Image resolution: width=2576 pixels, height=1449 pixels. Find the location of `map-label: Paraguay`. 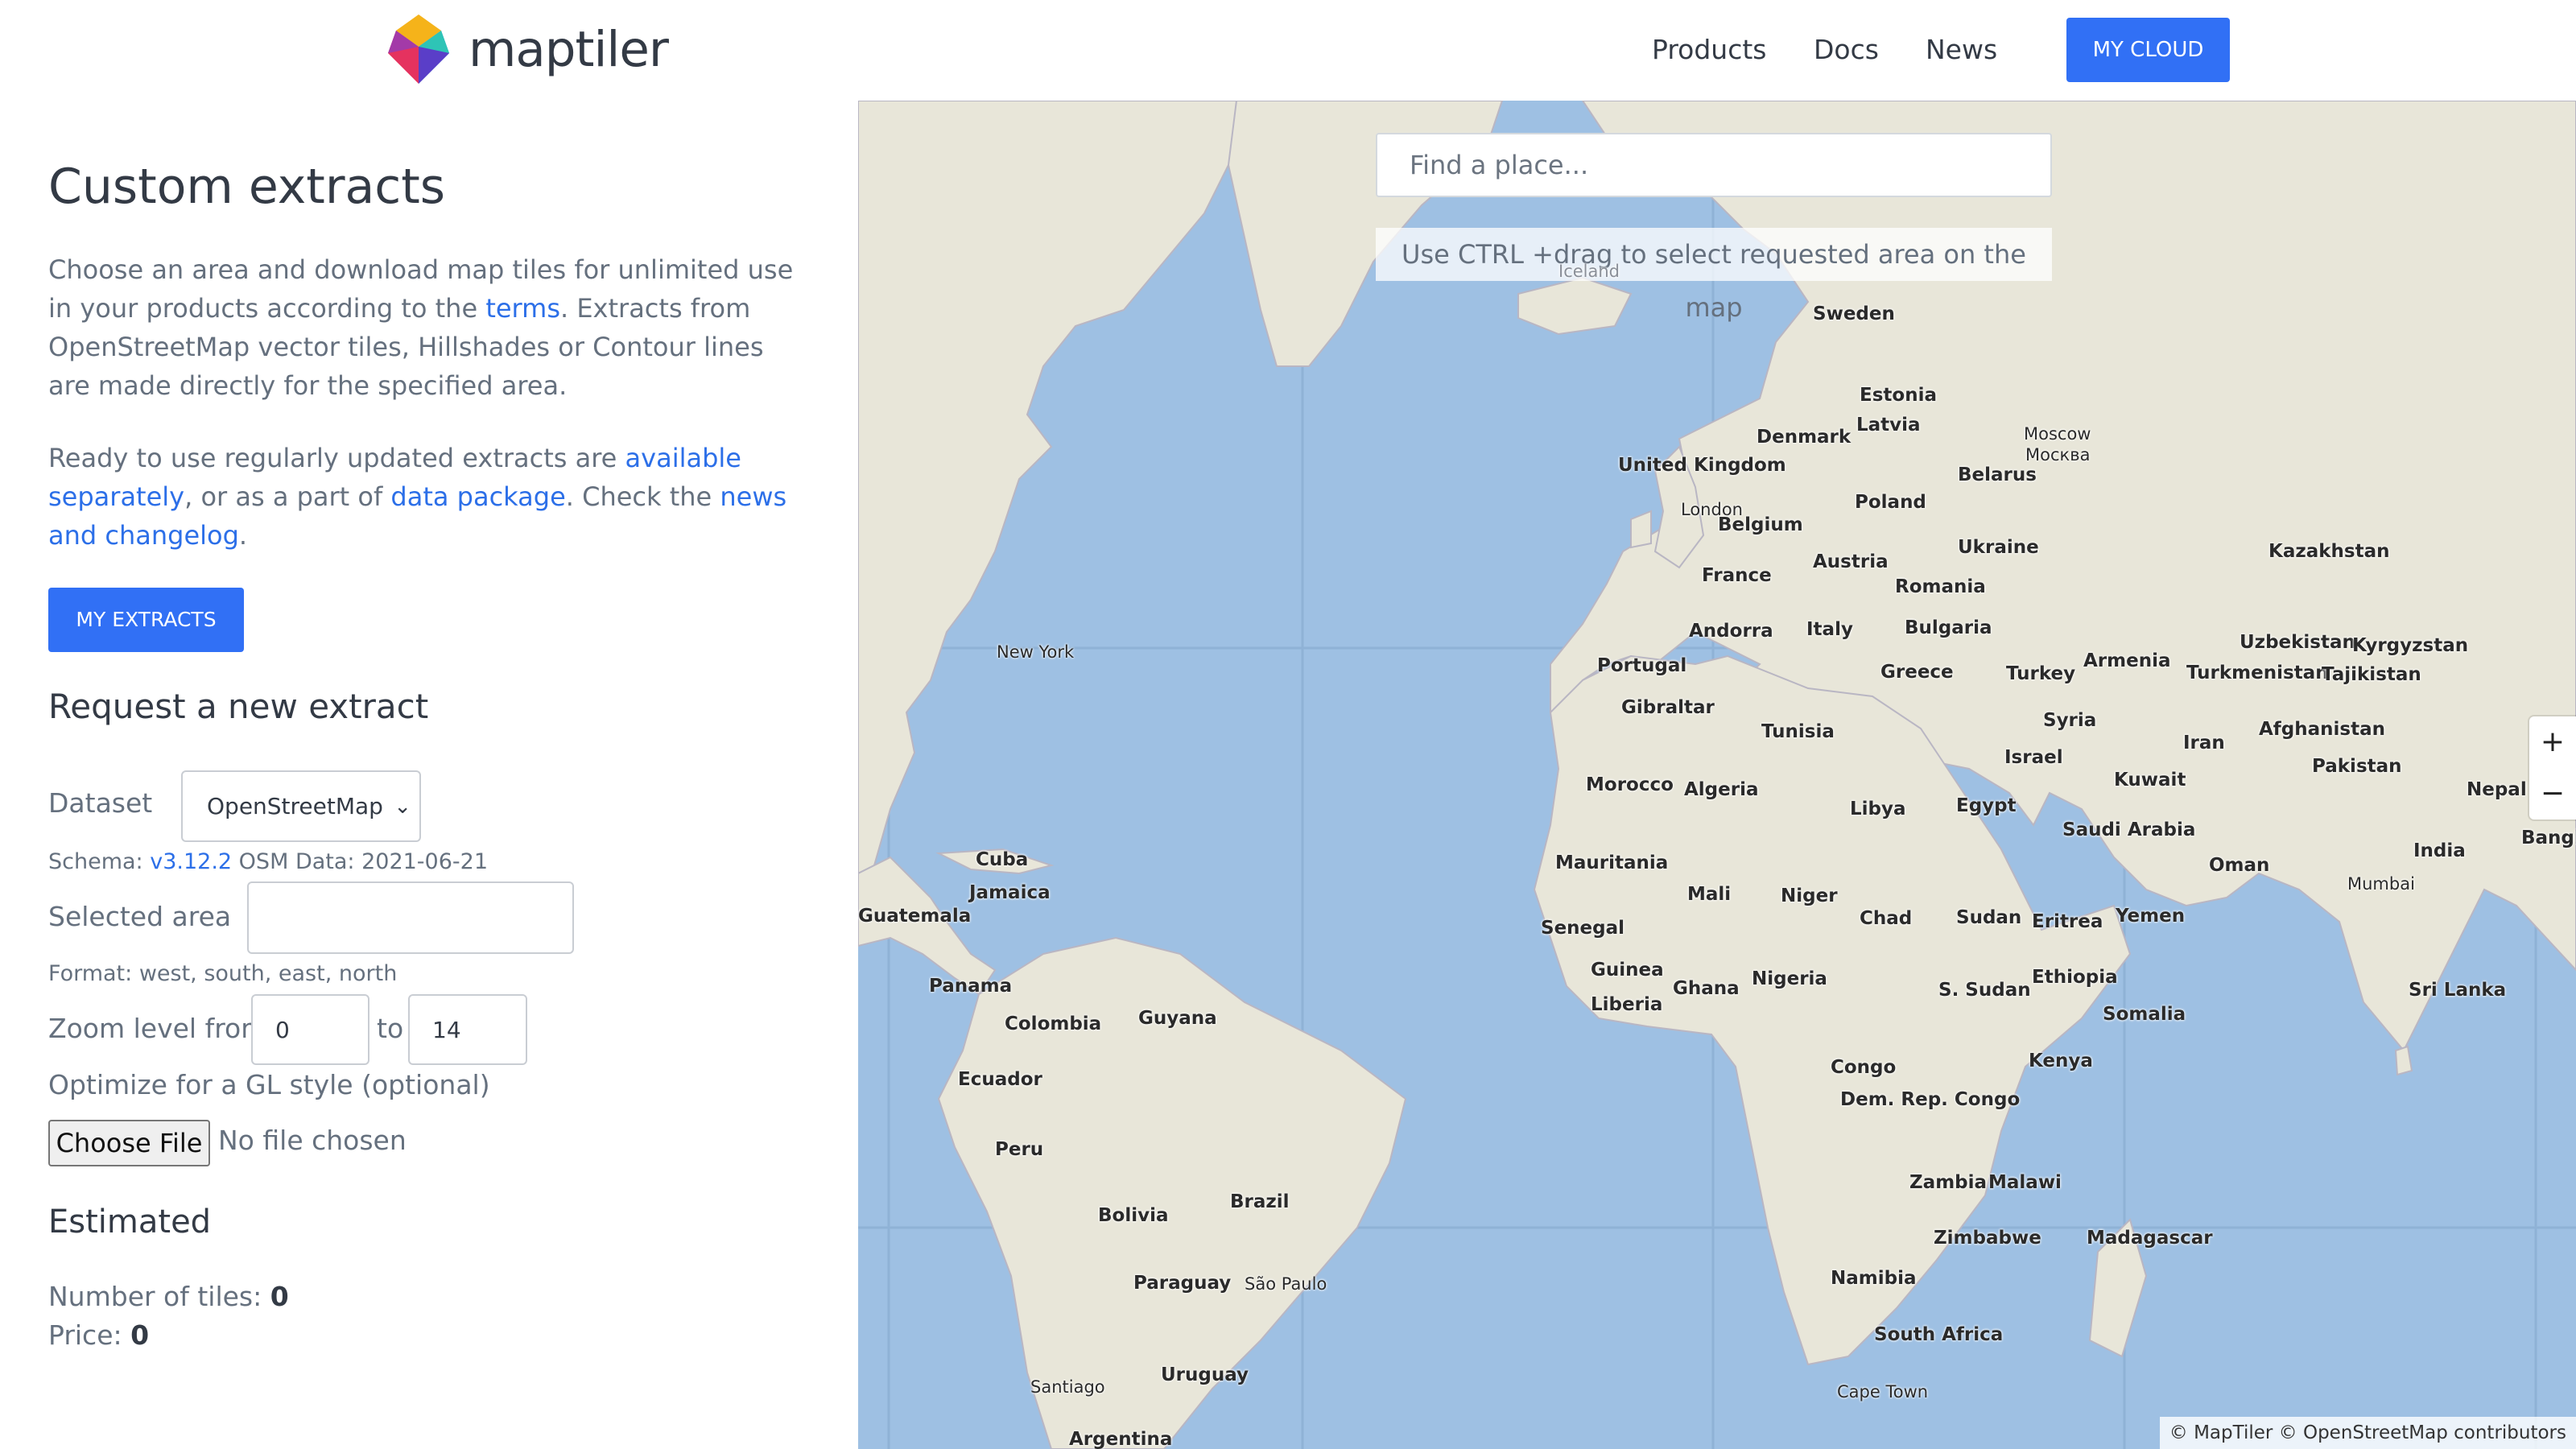

map-label: Paraguay is located at coordinates (1182, 1283).